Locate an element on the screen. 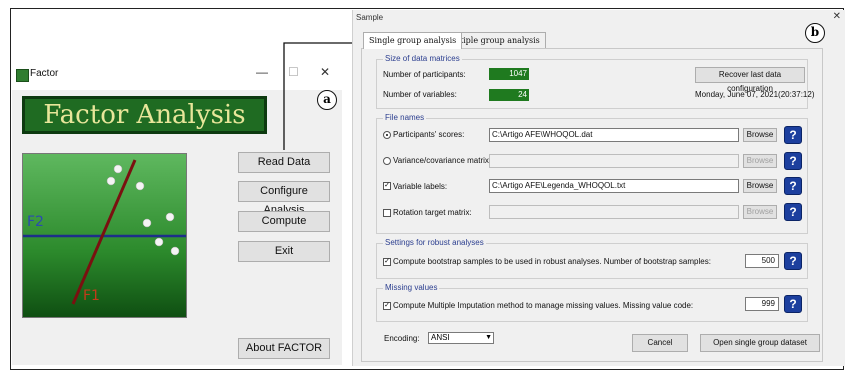 The height and width of the screenshot is (375, 850). browse-variance-button: Browse is located at coordinates (760, 161).